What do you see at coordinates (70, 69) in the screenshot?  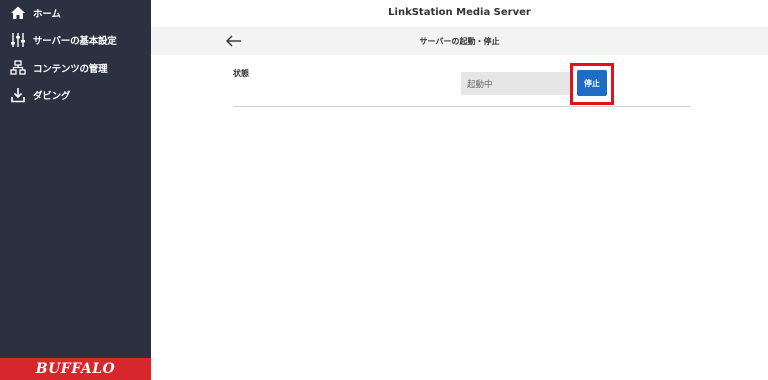 I see `sidebar-item-label: コンテンツの管理` at bounding box center [70, 69].